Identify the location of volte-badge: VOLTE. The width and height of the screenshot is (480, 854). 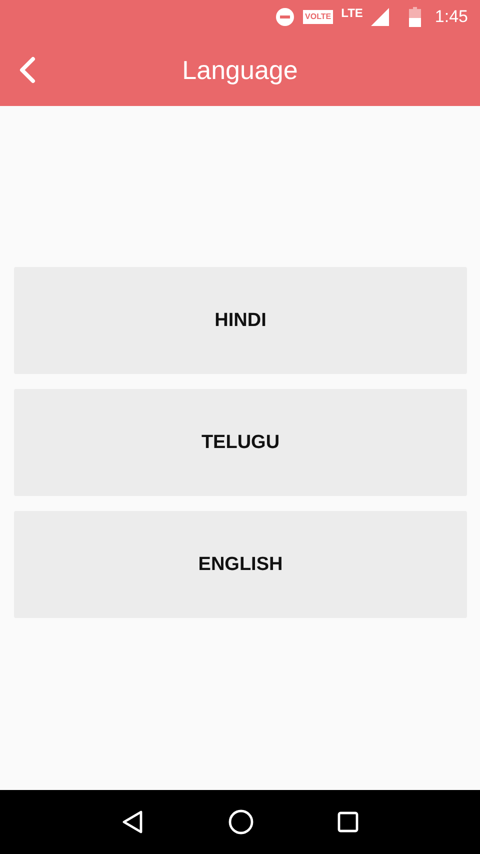
(318, 17).